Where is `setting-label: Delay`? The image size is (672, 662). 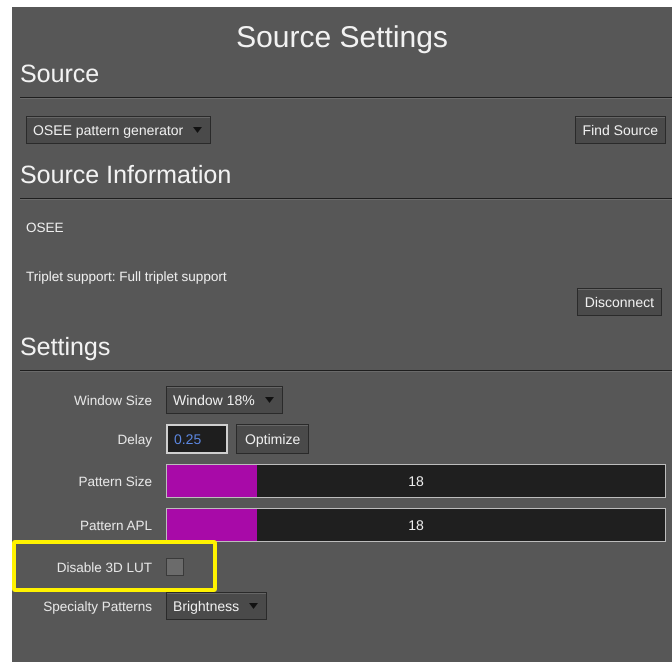 setting-label: Delay is located at coordinates (134, 439).